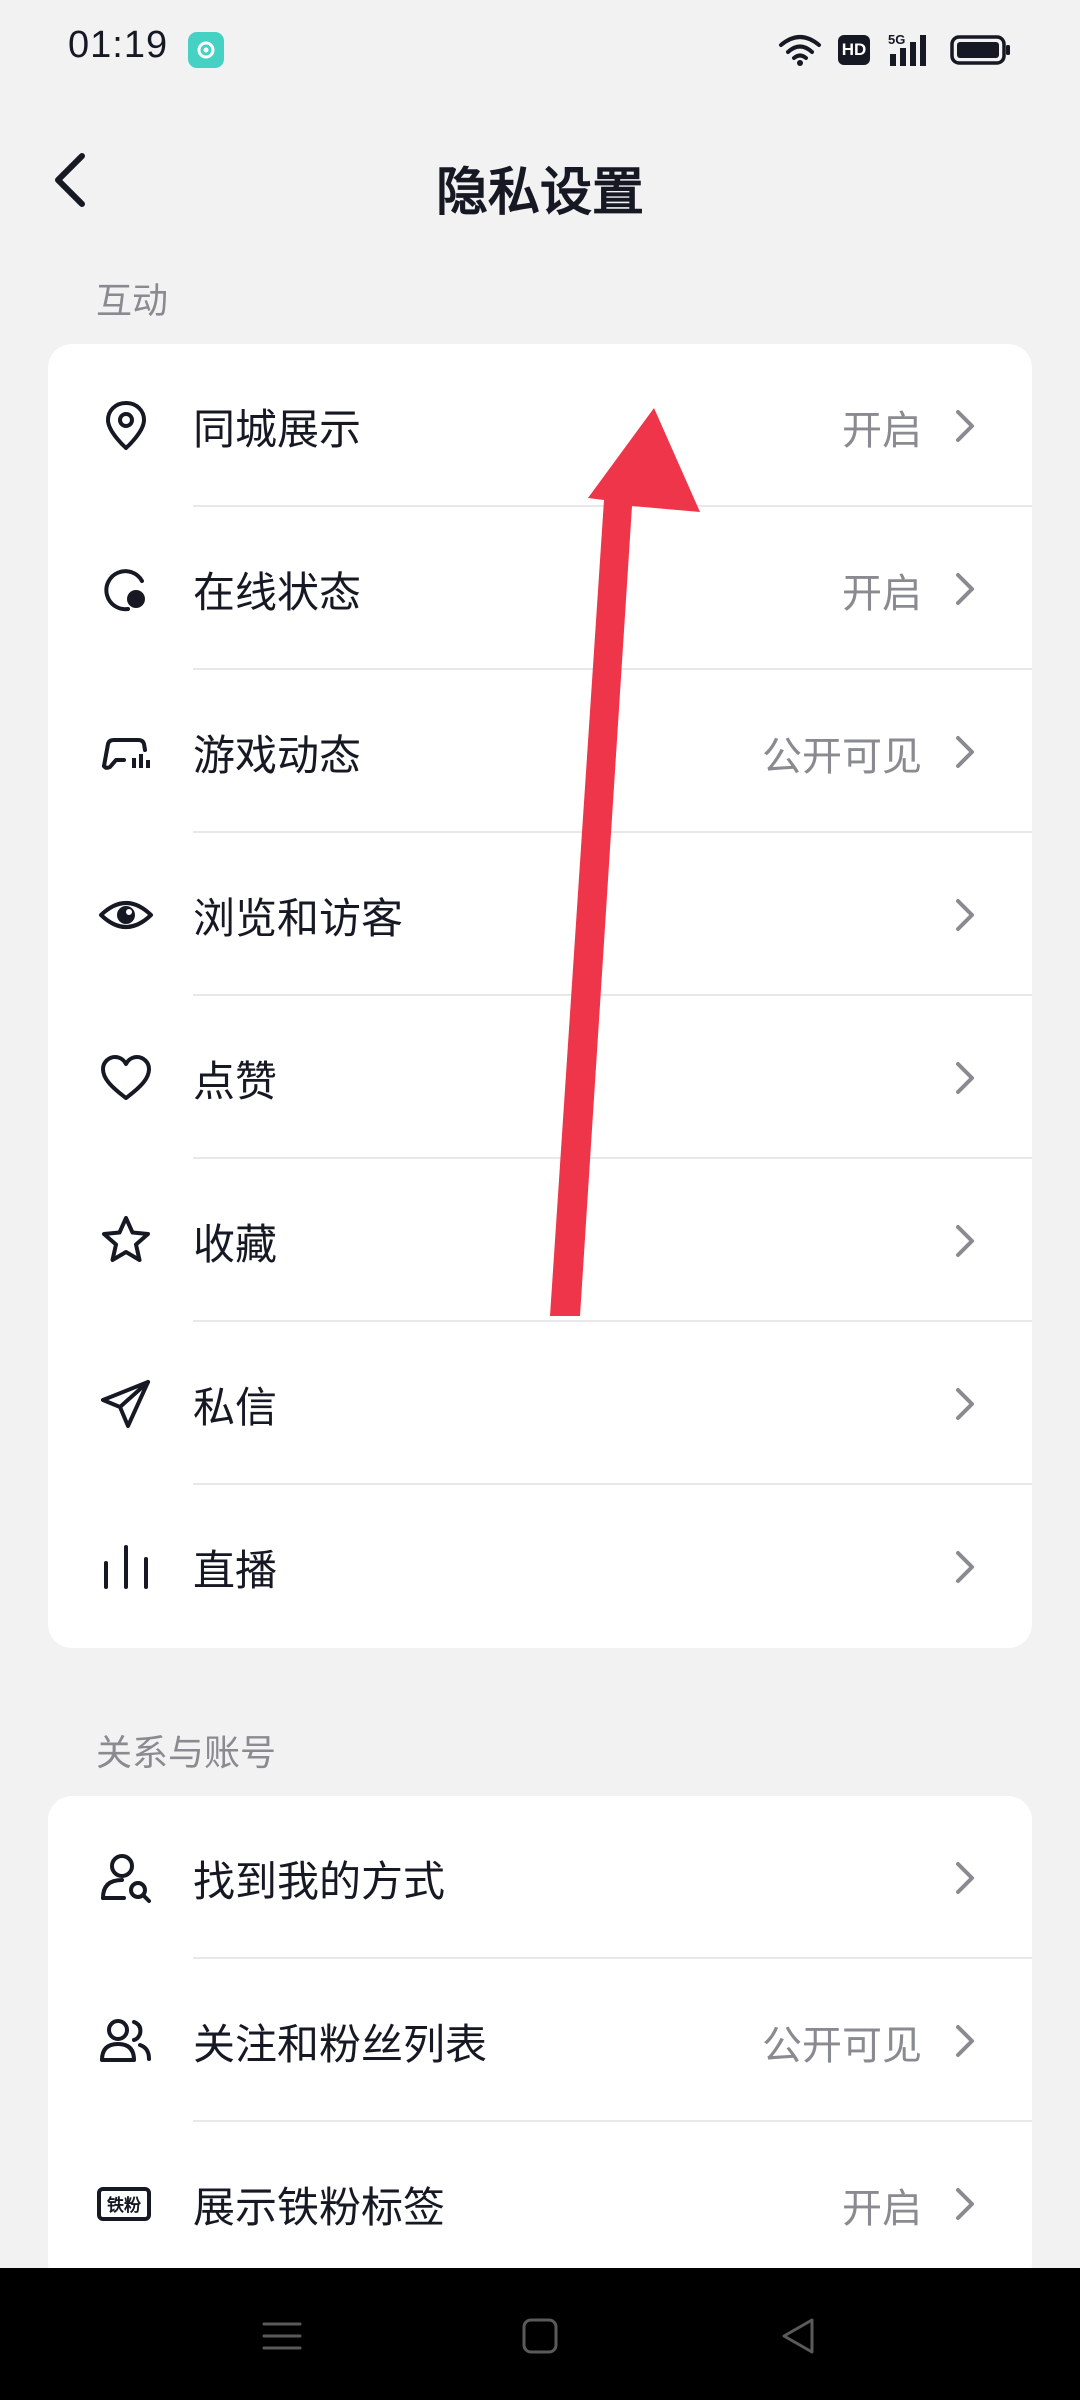 The height and width of the screenshot is (2400, 1080). Describe the element at coordinates (235, 1244) in the screenshot. I see `setting-label: 收藏` at that location.